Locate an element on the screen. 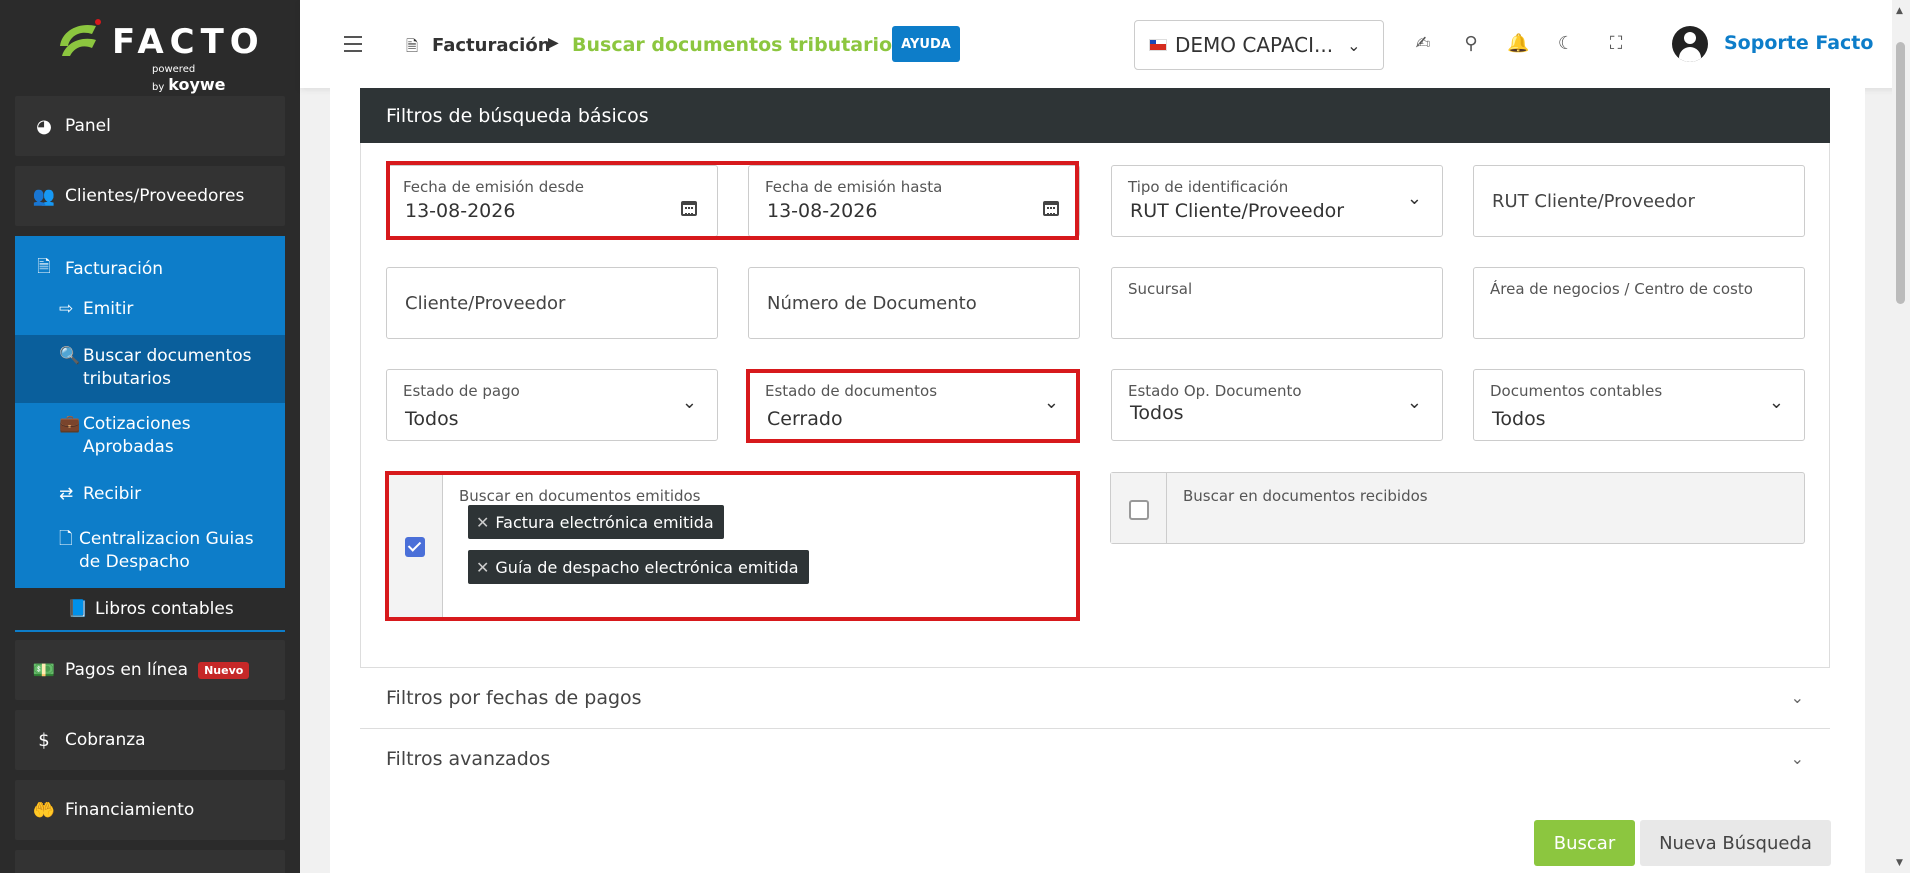 This screenshot has height=873, width=1910. numero-documento-input: Número de Documento is located at coordinates (914, 303).